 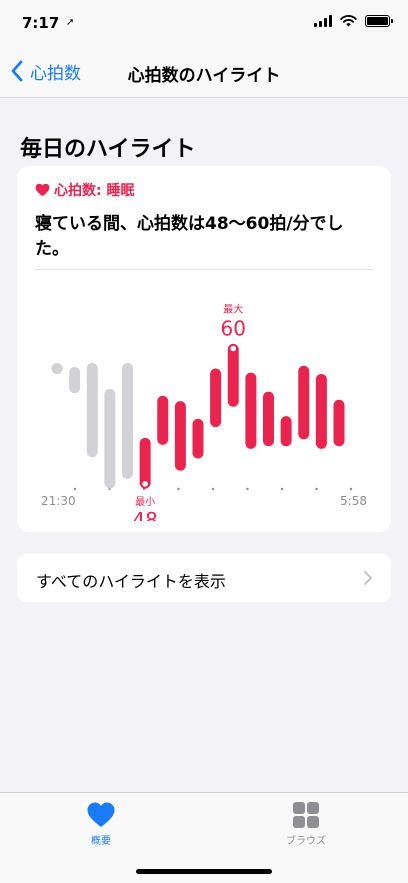 I want to click on range-bars, so click(x=198, y=416).